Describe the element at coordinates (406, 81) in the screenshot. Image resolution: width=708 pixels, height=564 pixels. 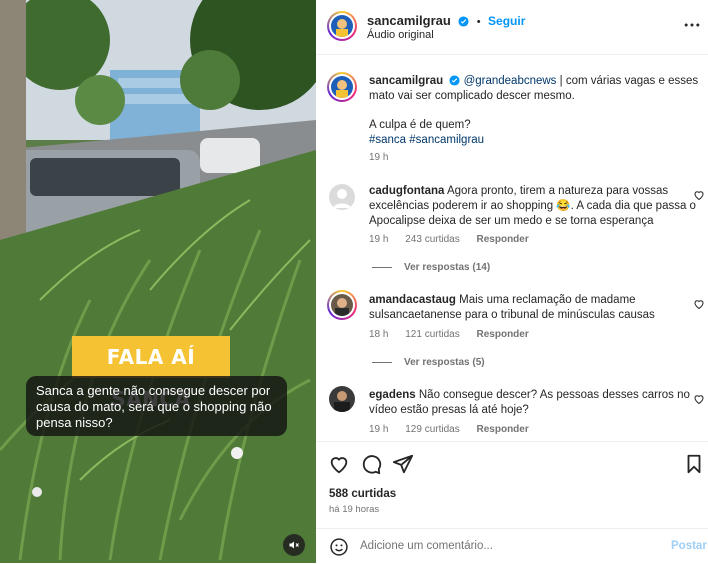
I see `caption-username: sancamilgrau` at that location.